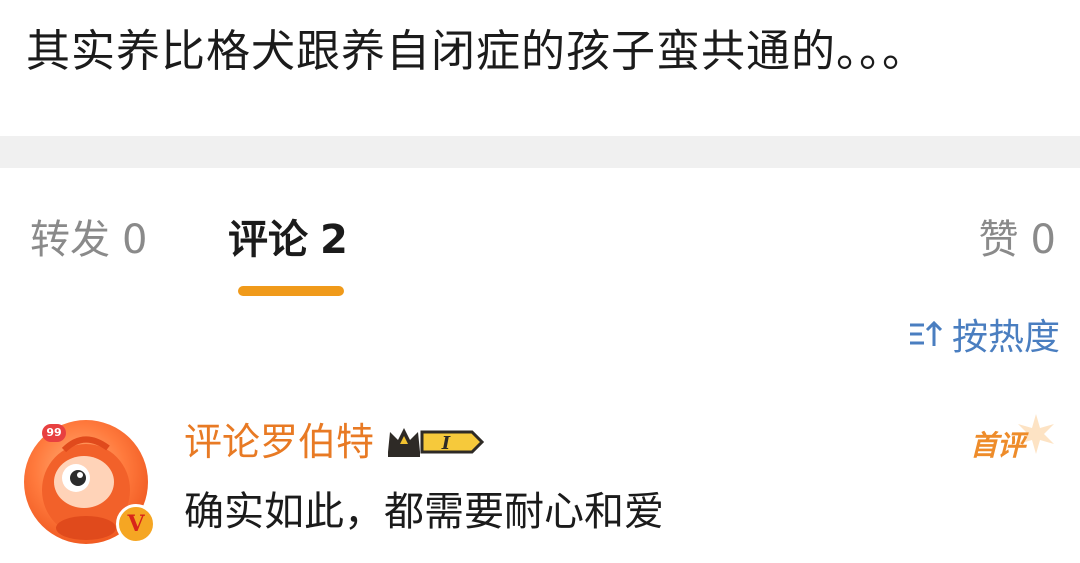 This screenshot has height=563, width=1080. I want to click on tab-repost-count: 0, so click(135, 240).